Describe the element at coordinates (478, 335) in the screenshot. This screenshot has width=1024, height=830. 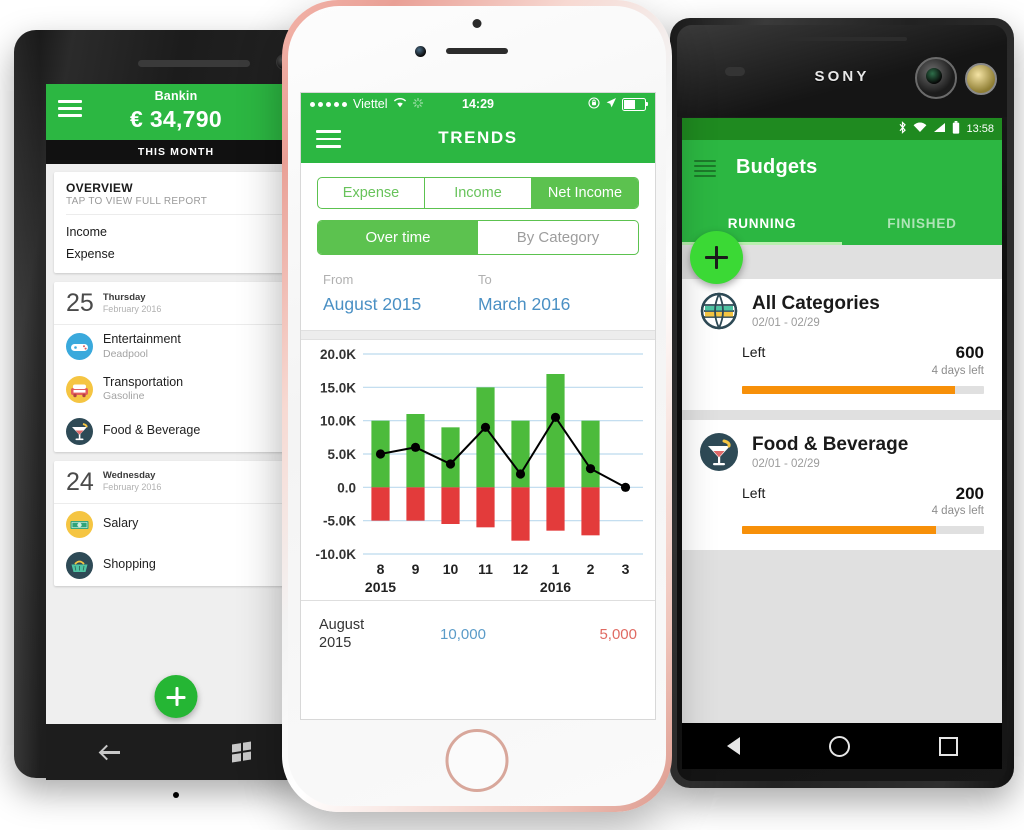
I see `section-divider` at that location.